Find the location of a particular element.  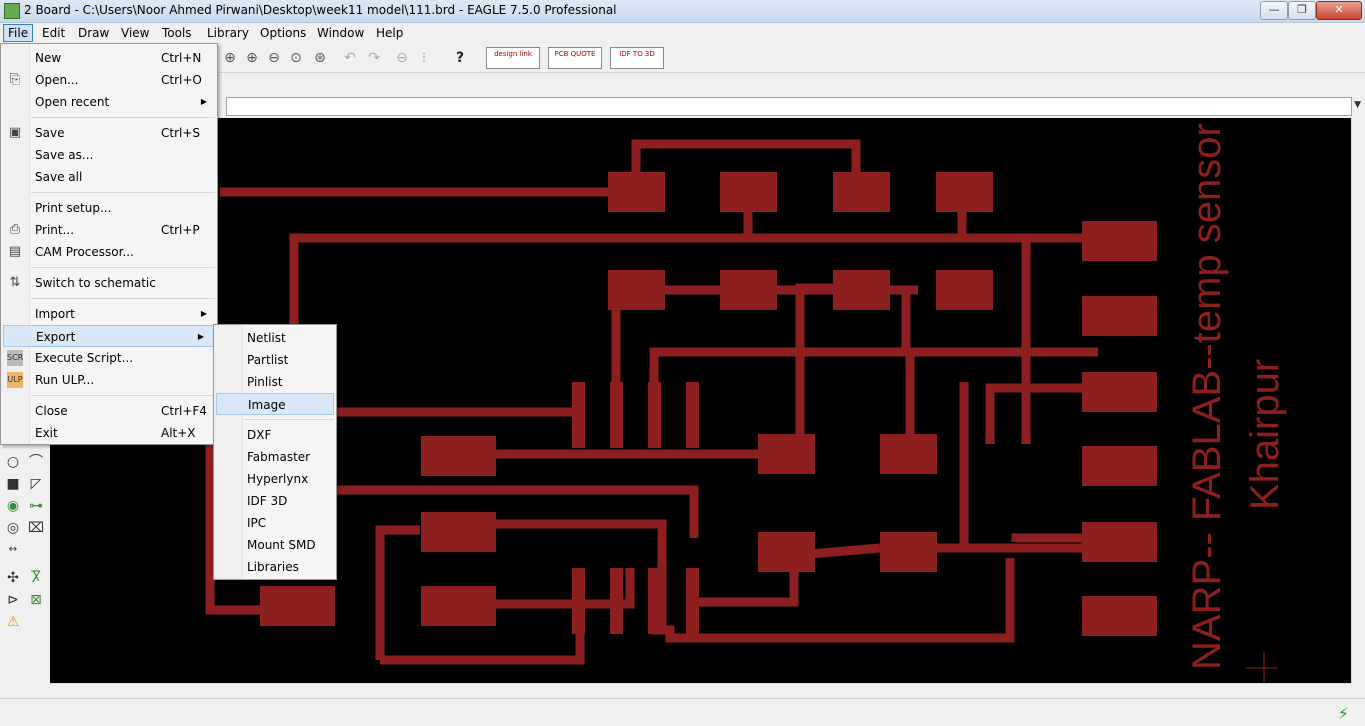

zoom-in-icon: ⊕ is located at coordinates (252, 58).